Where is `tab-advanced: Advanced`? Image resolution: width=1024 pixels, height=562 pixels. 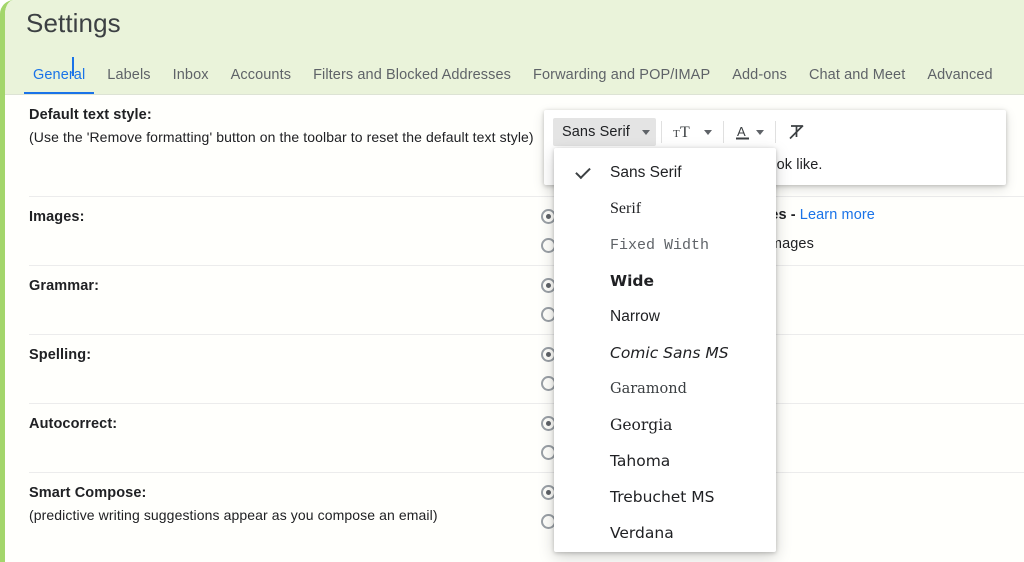 tab-advanced: Advanced is located at coordinates (959, 80).